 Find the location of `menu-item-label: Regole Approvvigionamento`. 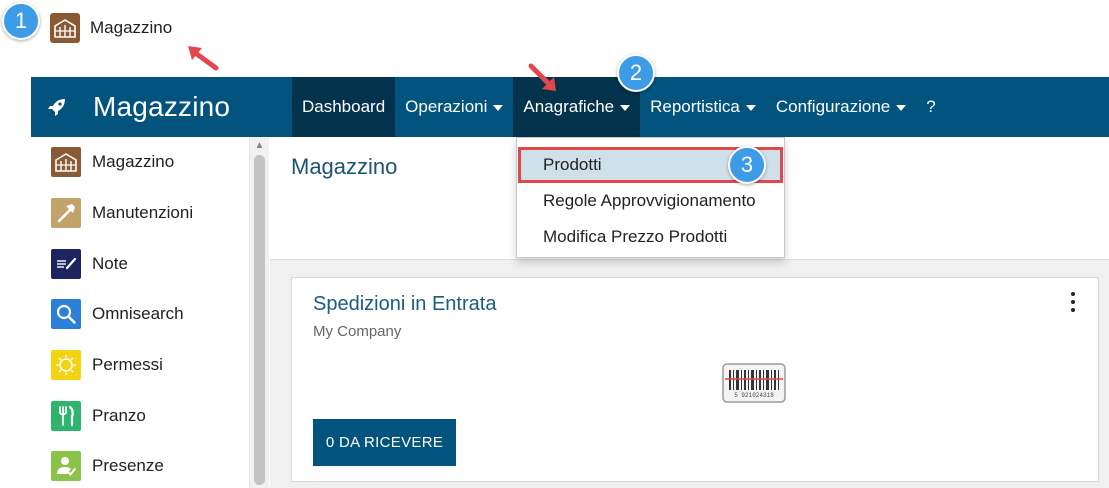

menu-item-label: Regole Approvvigionamento is located at coordinates (649, 200).